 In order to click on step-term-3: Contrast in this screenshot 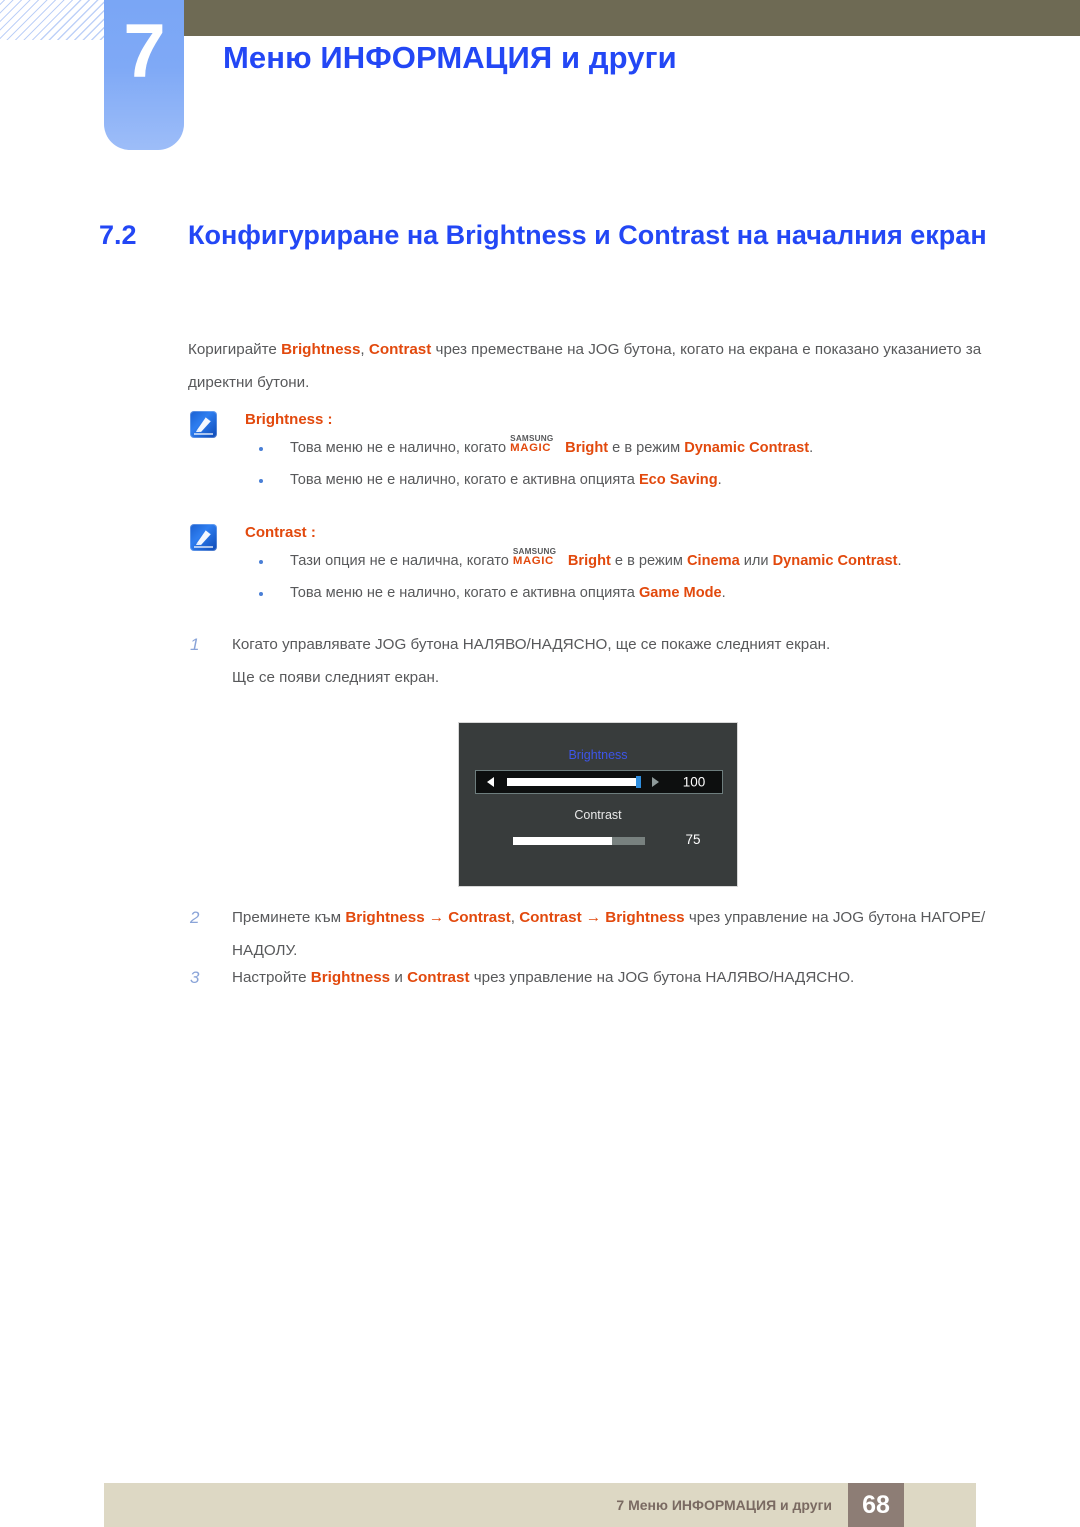, I will do `click(550, 917)`.